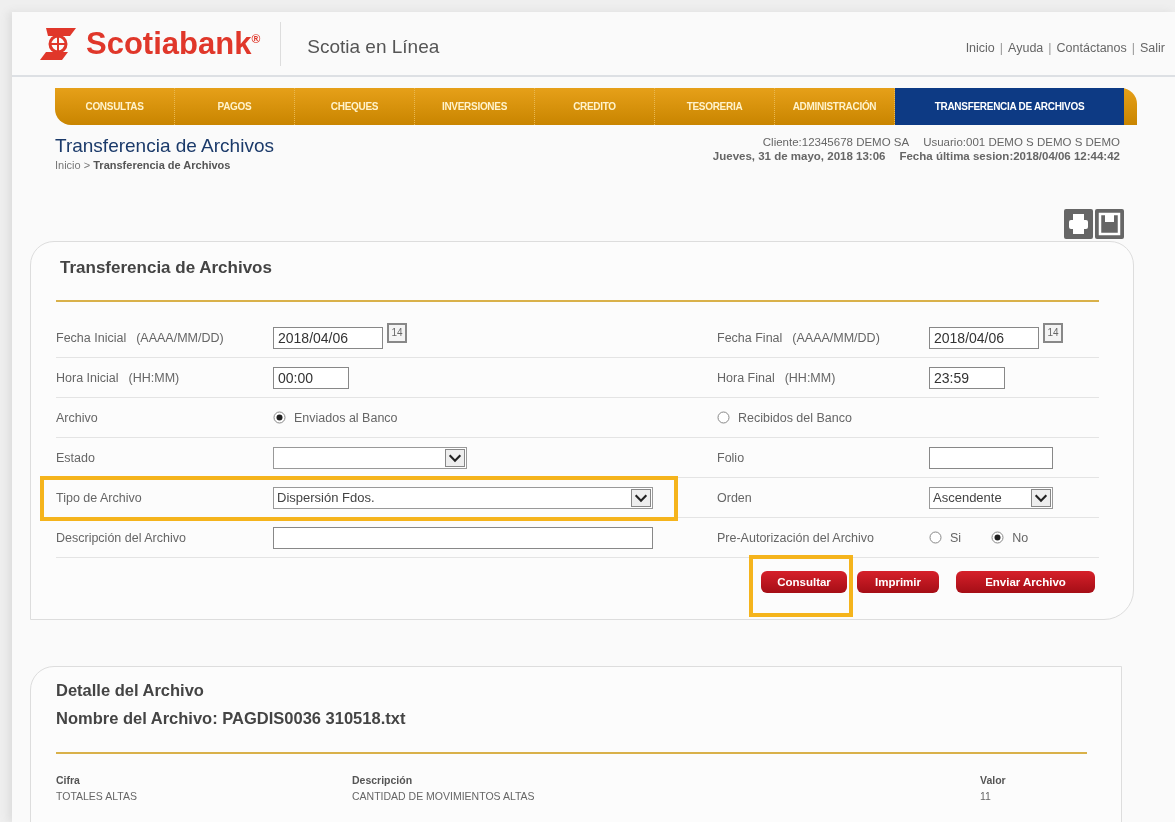 The image size is (1175, 822). Describe the element at coordinates (444, 796) in the screenshot. I see `table-cell-text: CANTIDAD DE MOVIMIENTOS ALTAS` at that location.